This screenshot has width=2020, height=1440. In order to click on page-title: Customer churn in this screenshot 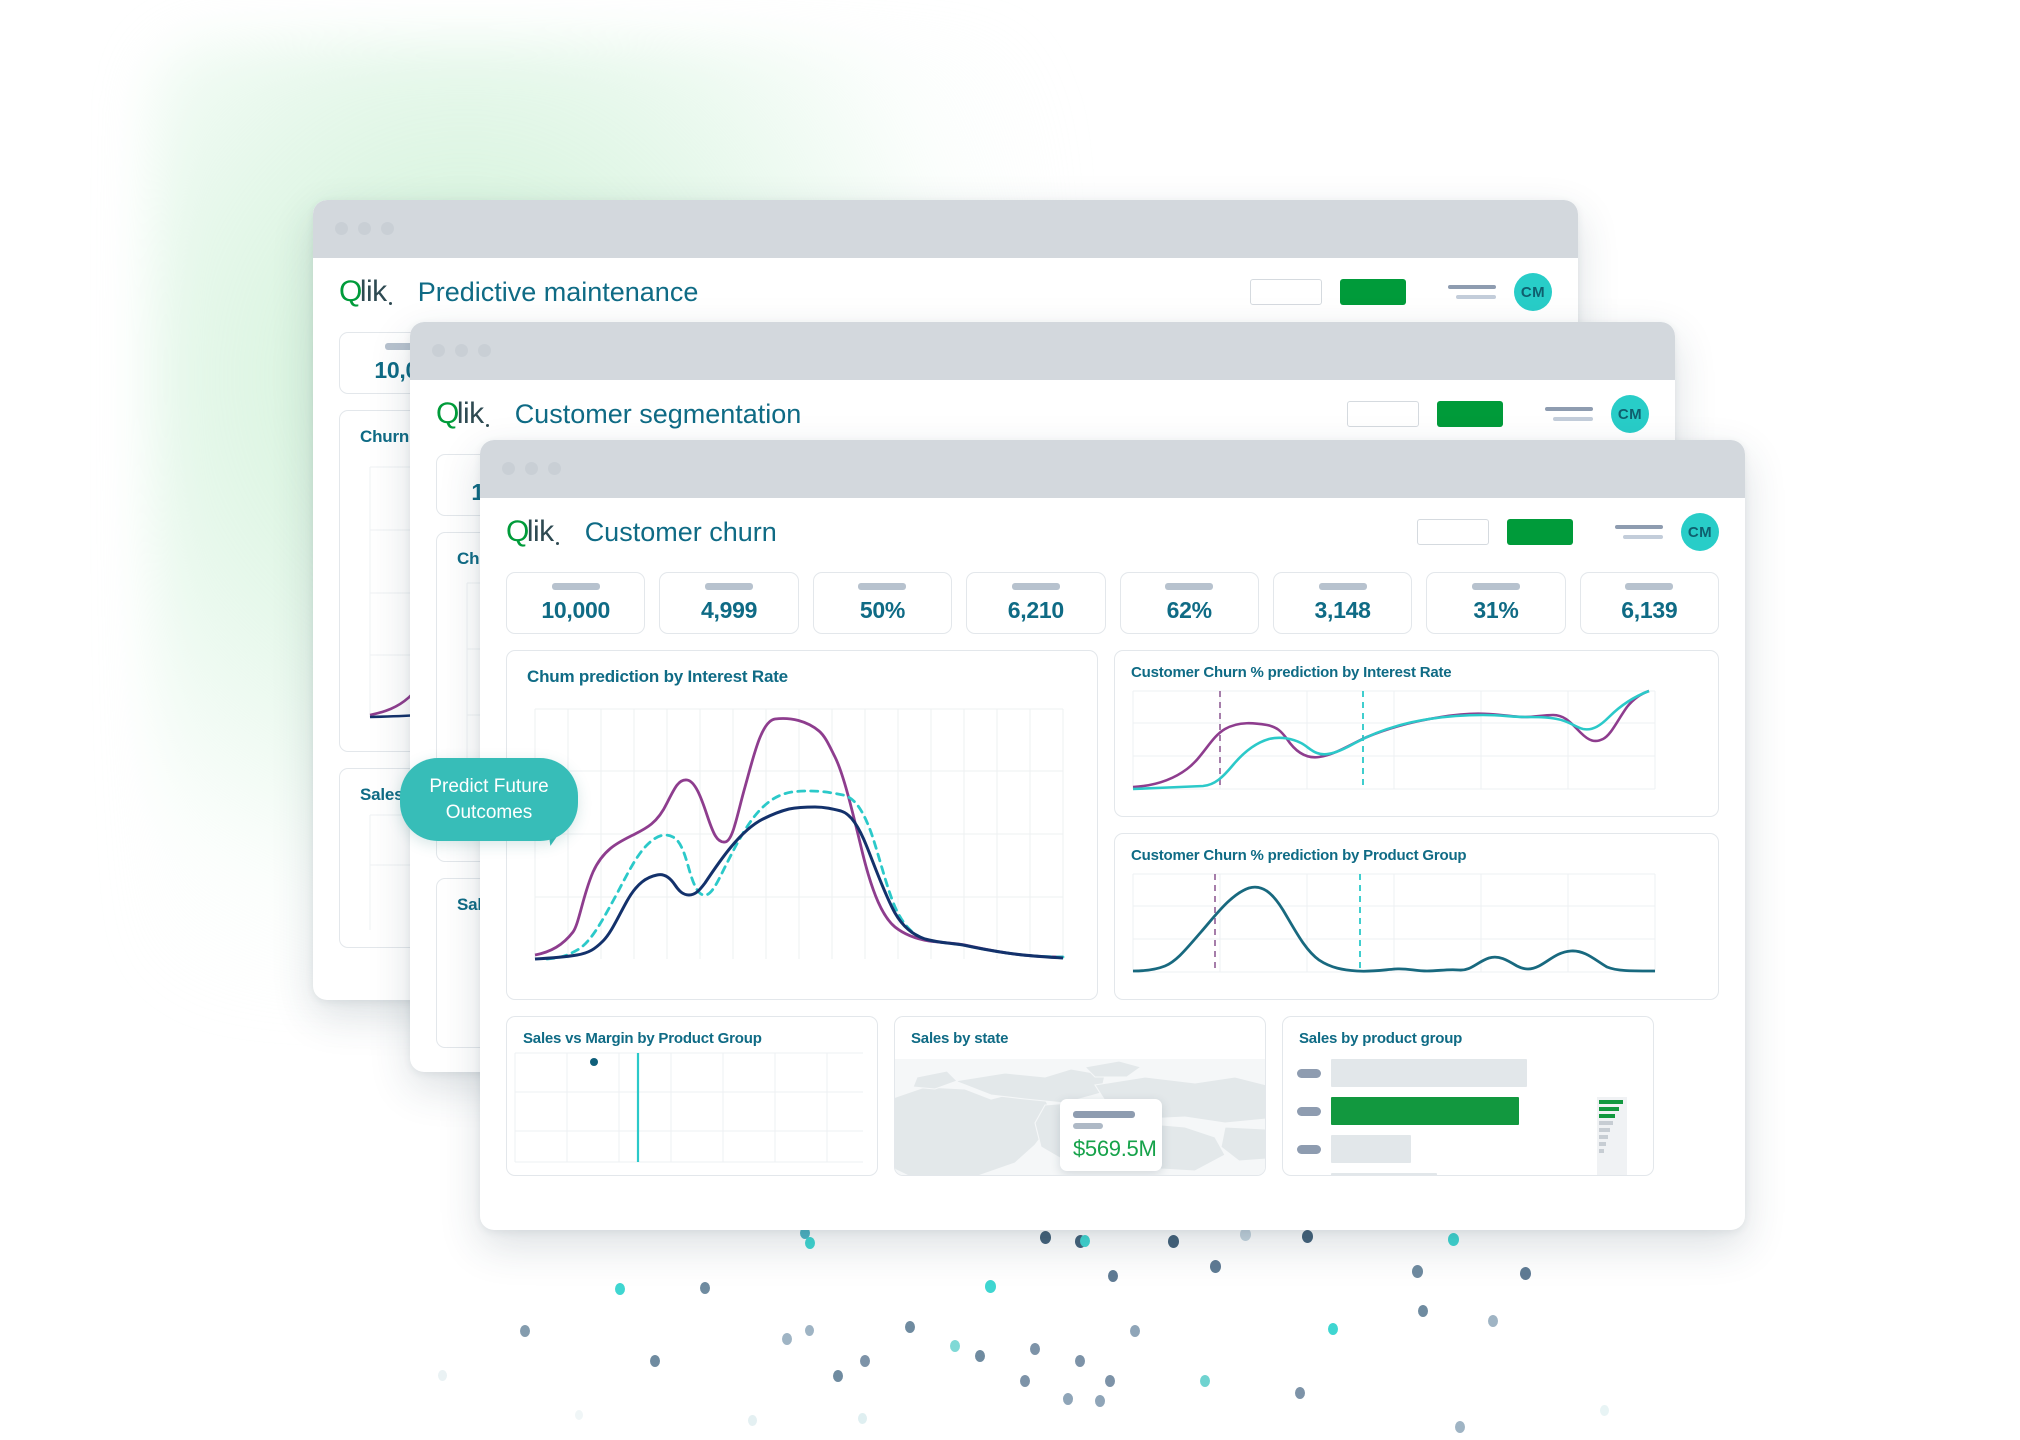, I will do `click(680, 531)`.